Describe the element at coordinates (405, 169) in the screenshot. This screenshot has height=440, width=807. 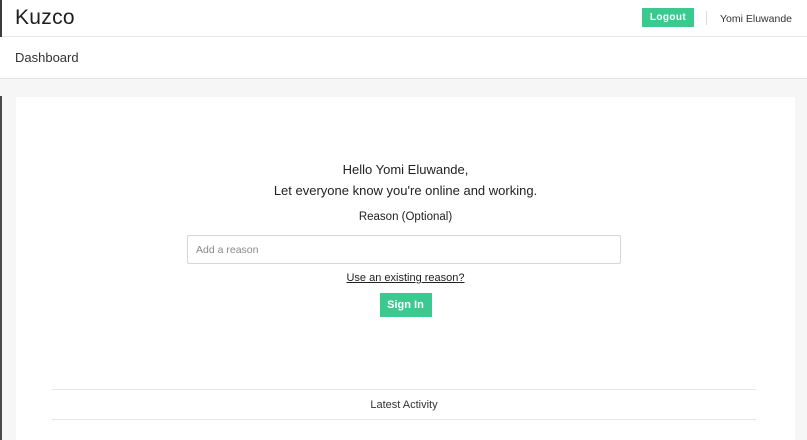
I see `greeting-line-1: Hello Yomi Eluwande,` at that location.